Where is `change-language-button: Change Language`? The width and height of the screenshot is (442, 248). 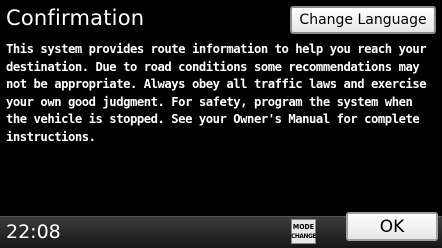
change-language-button: Change Language is located at coordinates (363, 20).